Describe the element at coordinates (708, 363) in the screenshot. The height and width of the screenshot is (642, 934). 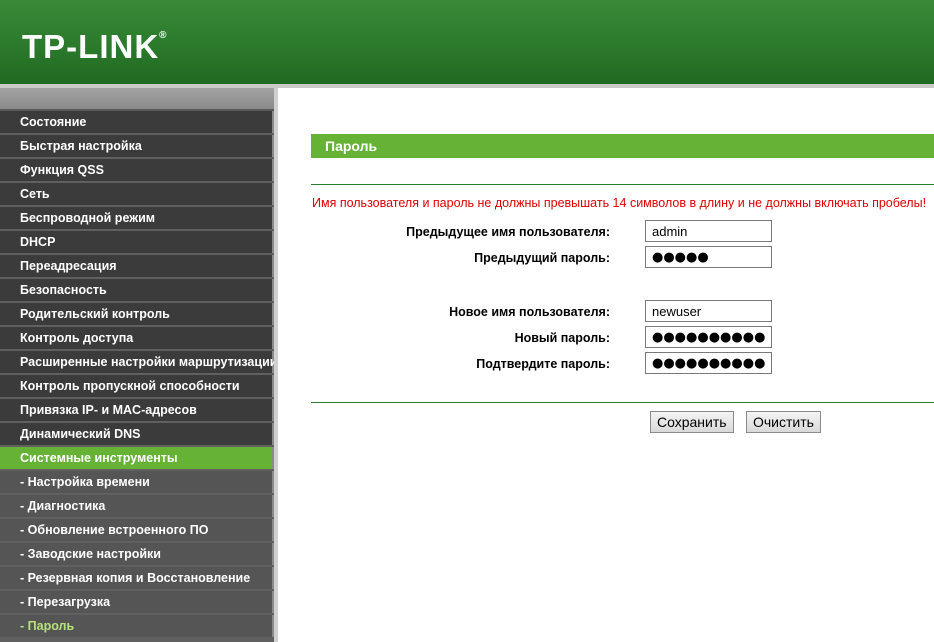
I see `confirm-password-input` at that location.